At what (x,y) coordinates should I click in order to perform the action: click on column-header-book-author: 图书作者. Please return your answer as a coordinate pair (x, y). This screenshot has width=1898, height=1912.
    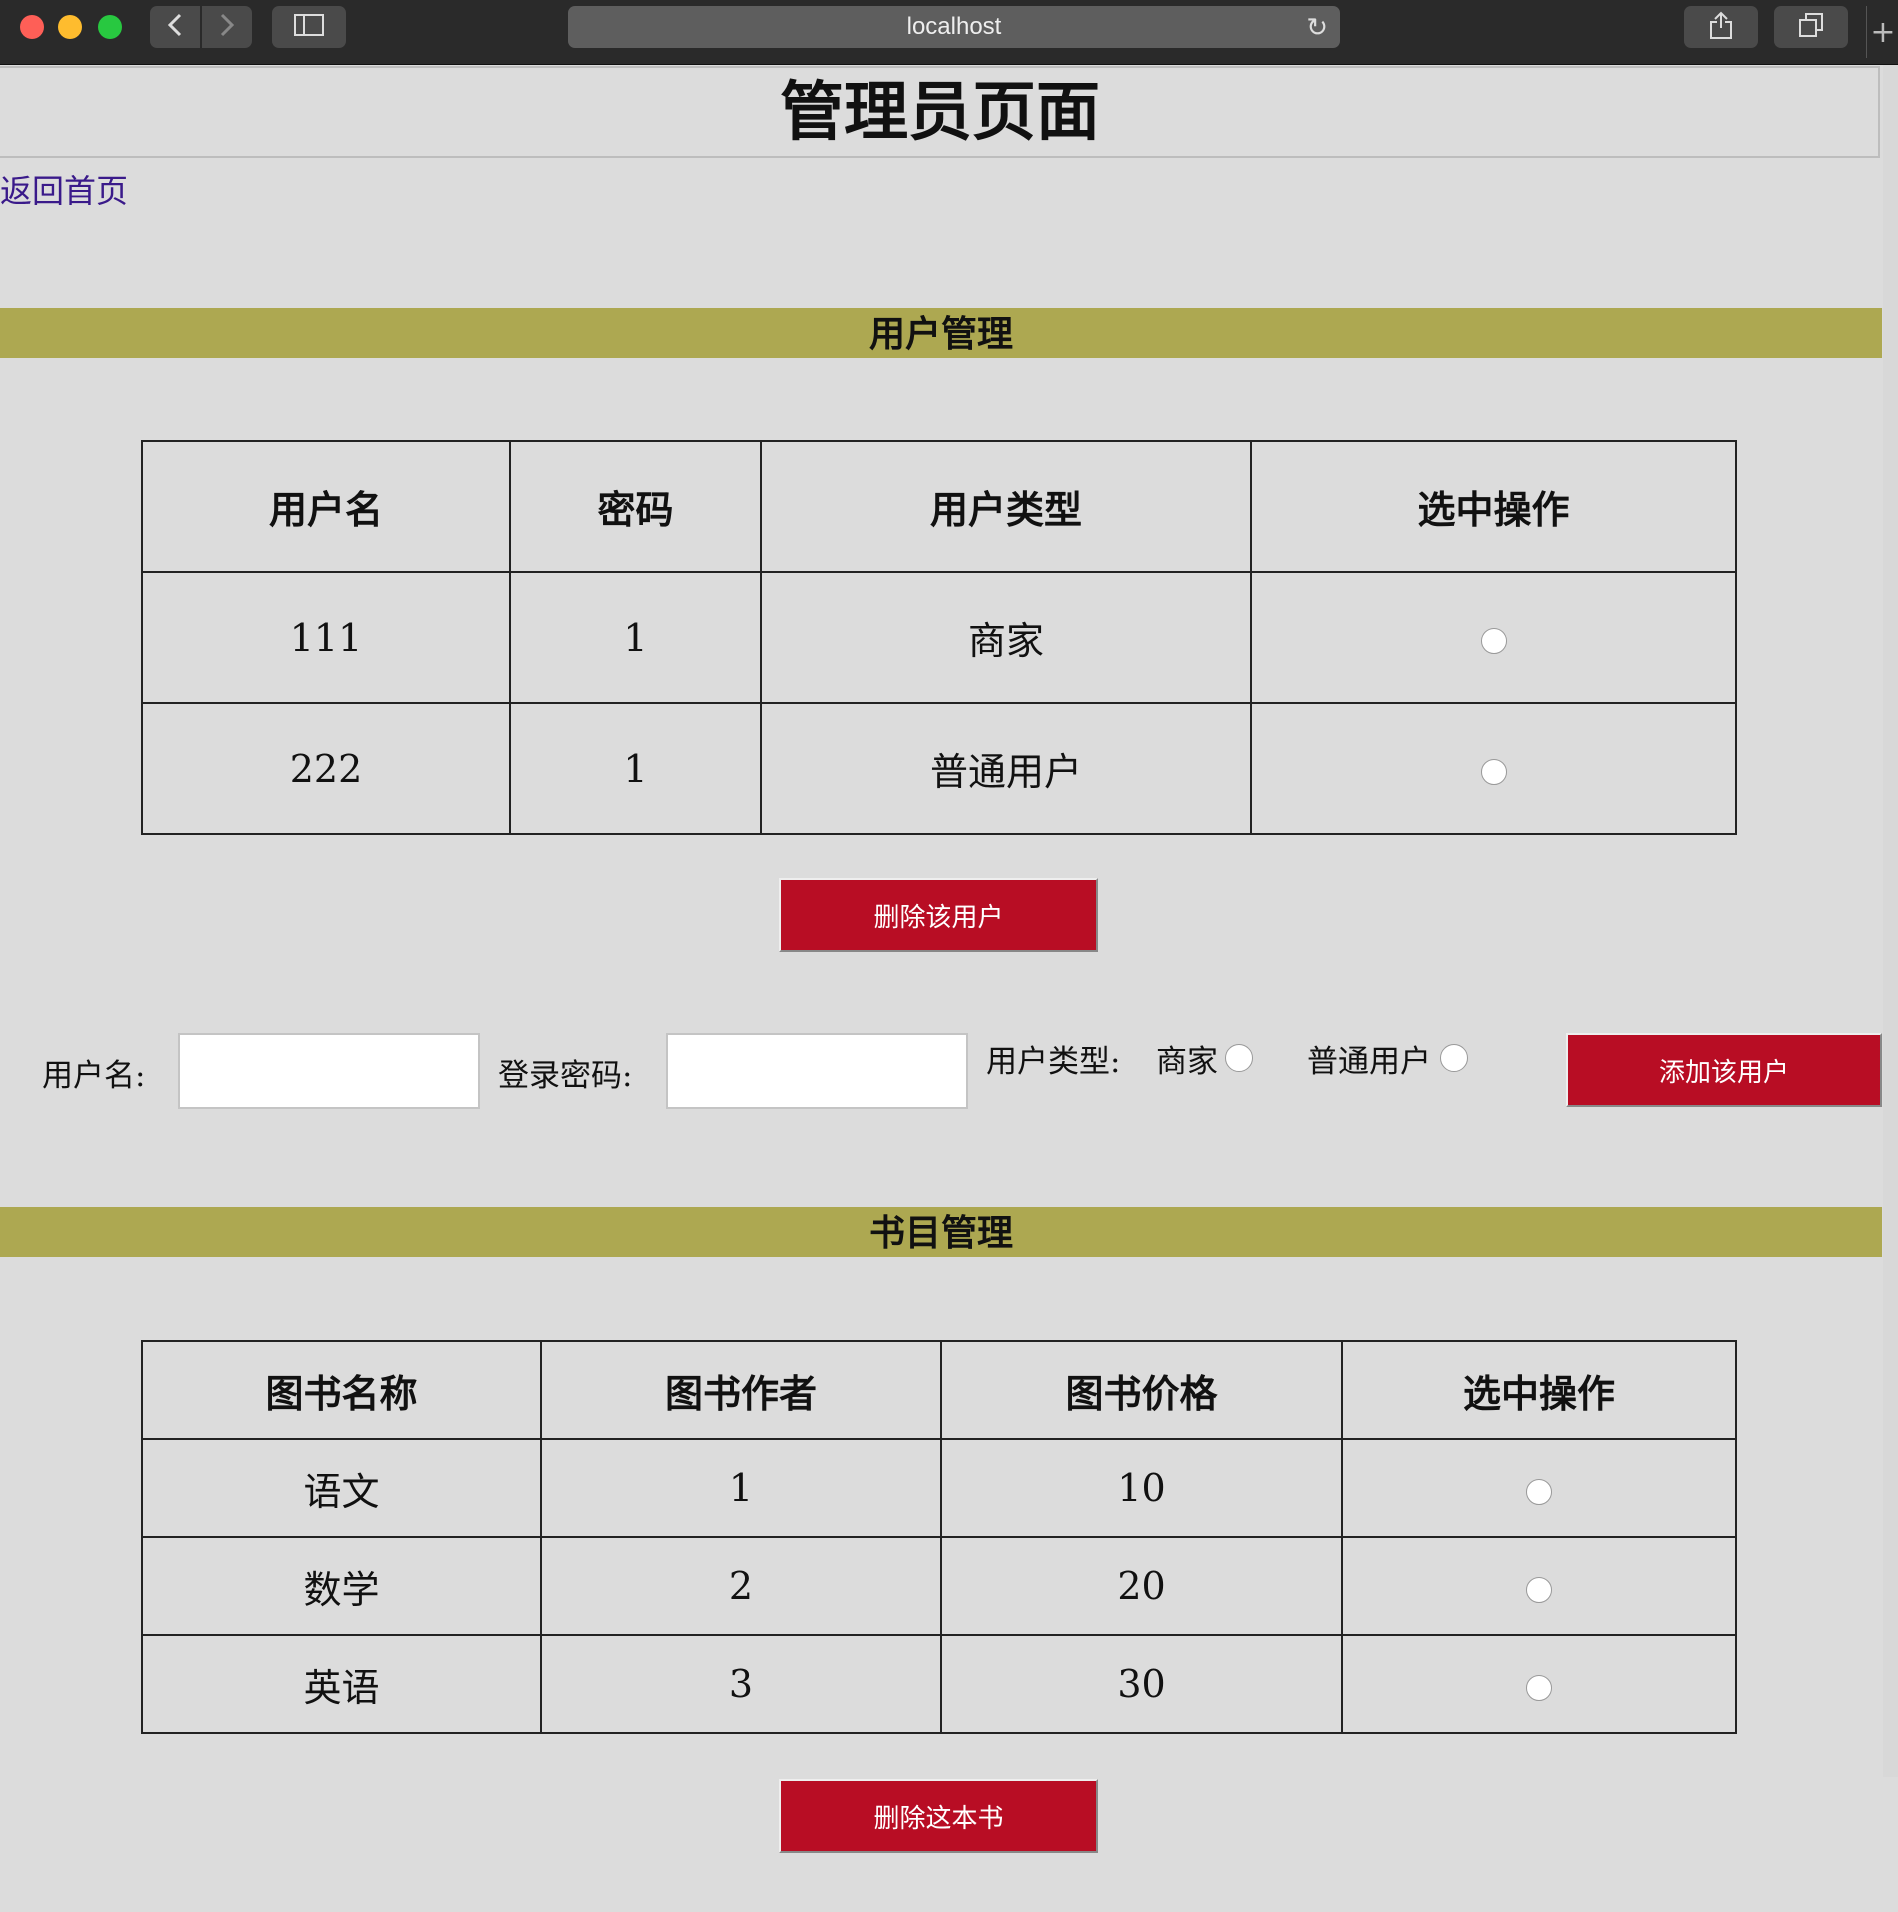
    Looking at the image, I should click on (741, 1390).